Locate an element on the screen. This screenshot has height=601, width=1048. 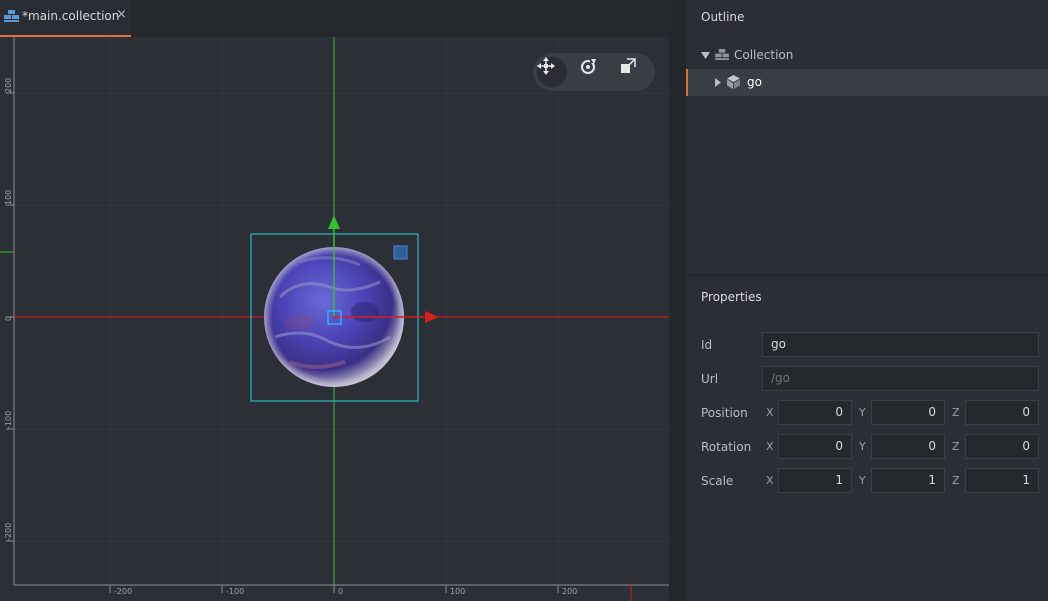
manipulator-toolbar is located at coordinates (594, 72).